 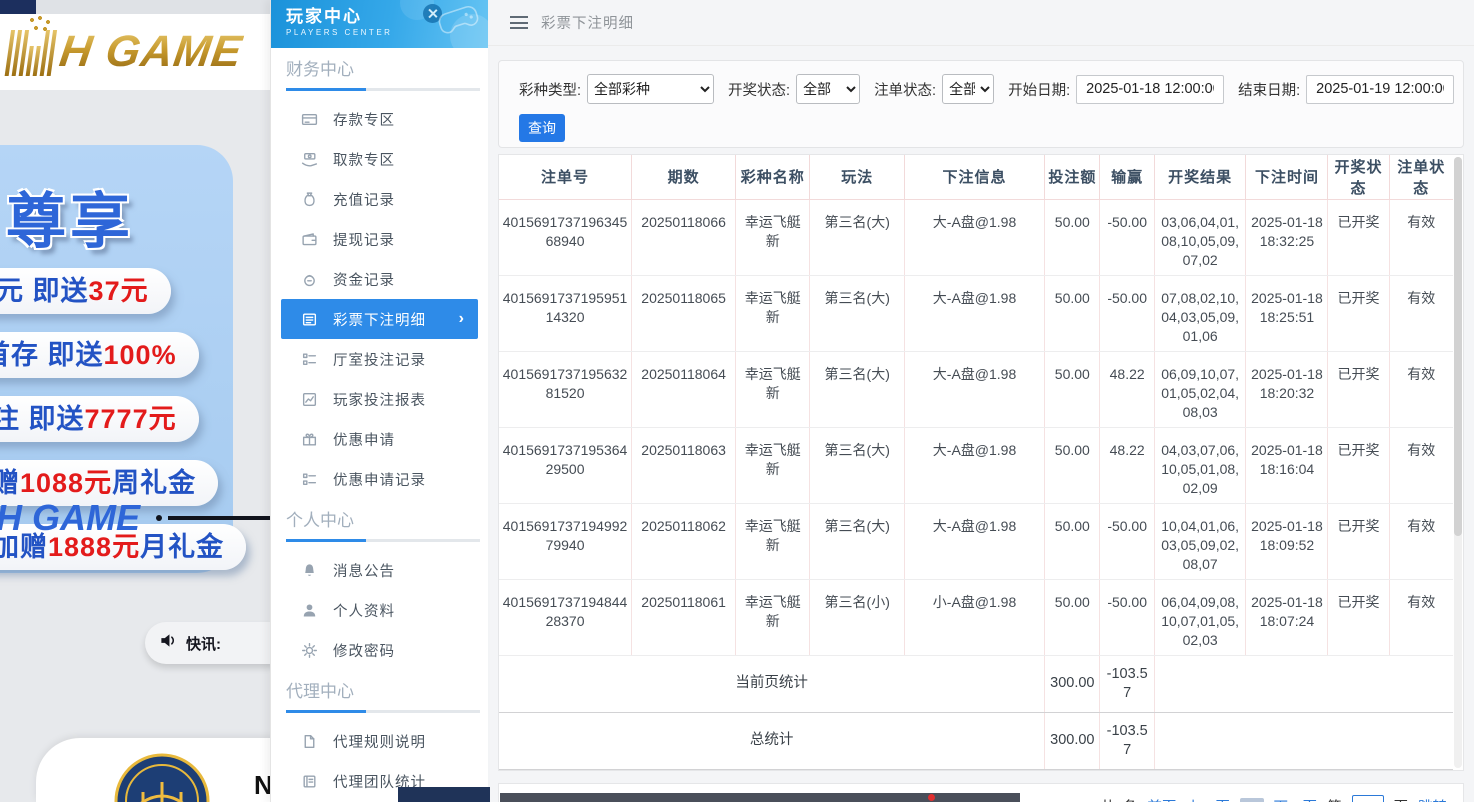 I want to click on sidebar-item-change-password: 修改密码, so click(x=379, y=650).